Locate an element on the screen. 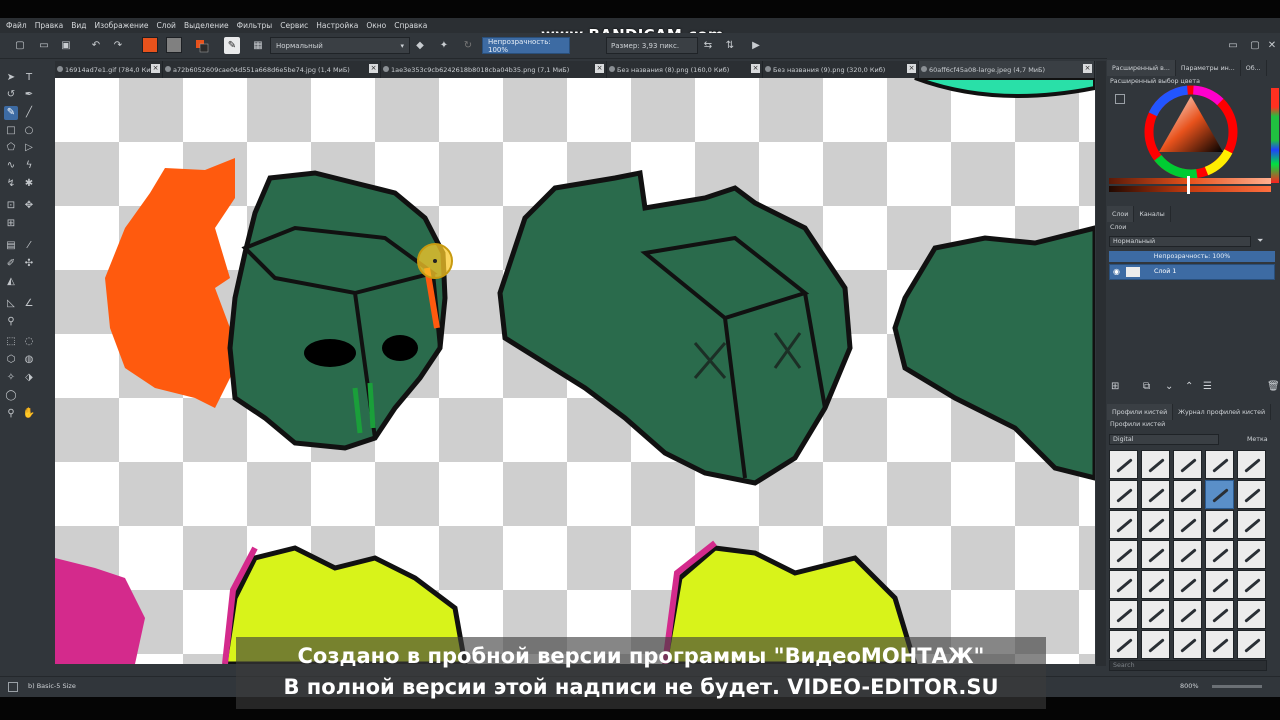 The width and height of the screenshot is (1280, 720). eraser-mode-icon: ◆ is located at coordinates (420, 45).